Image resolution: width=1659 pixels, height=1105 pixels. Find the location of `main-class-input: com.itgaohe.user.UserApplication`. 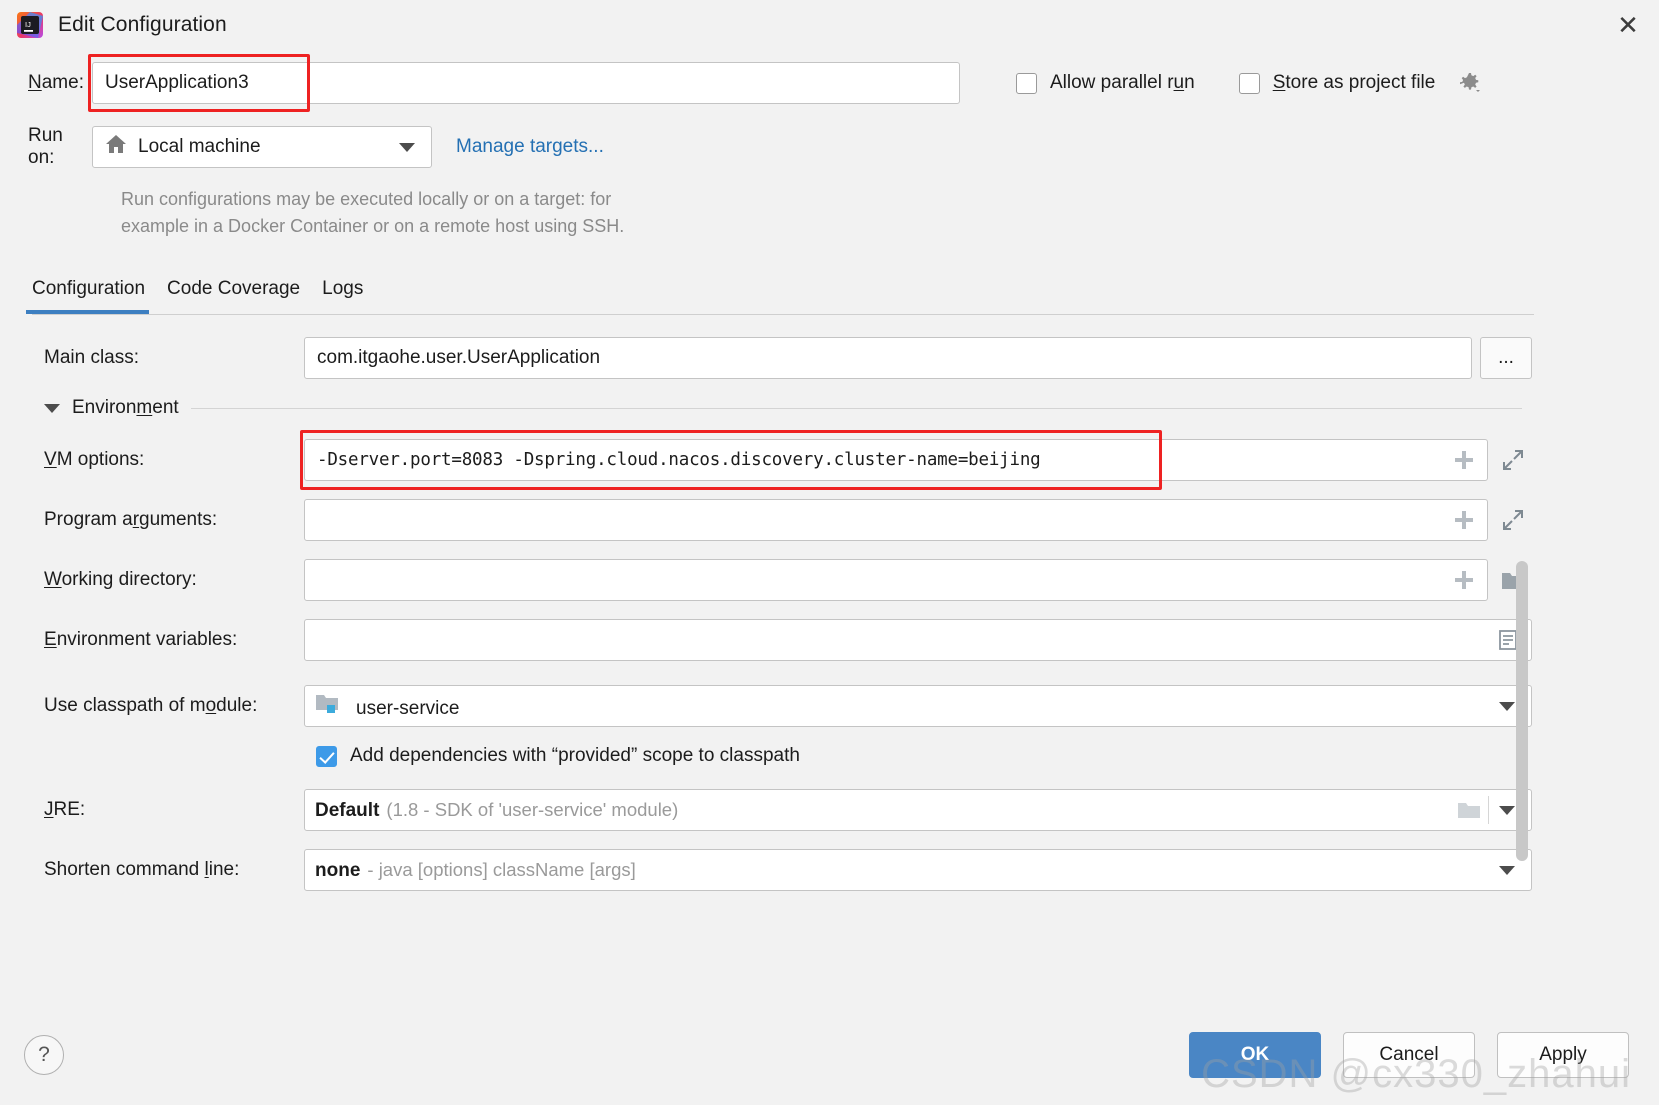

main-class-input: com.itgaohe.user.UserApplication is located at coordinates (888, 358).